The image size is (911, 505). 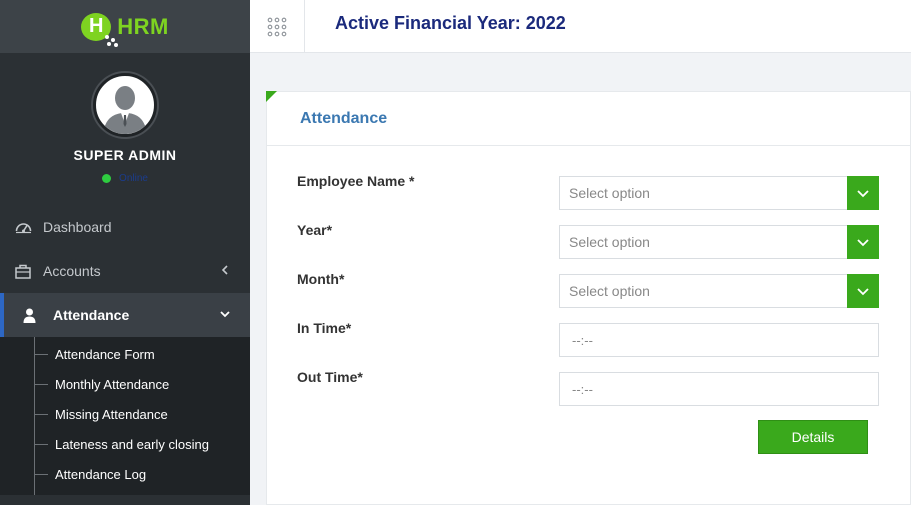 What do you see at coordinates (29, 315) in the screenshot?
I see `user-icon` at bounding box center [29, 315].